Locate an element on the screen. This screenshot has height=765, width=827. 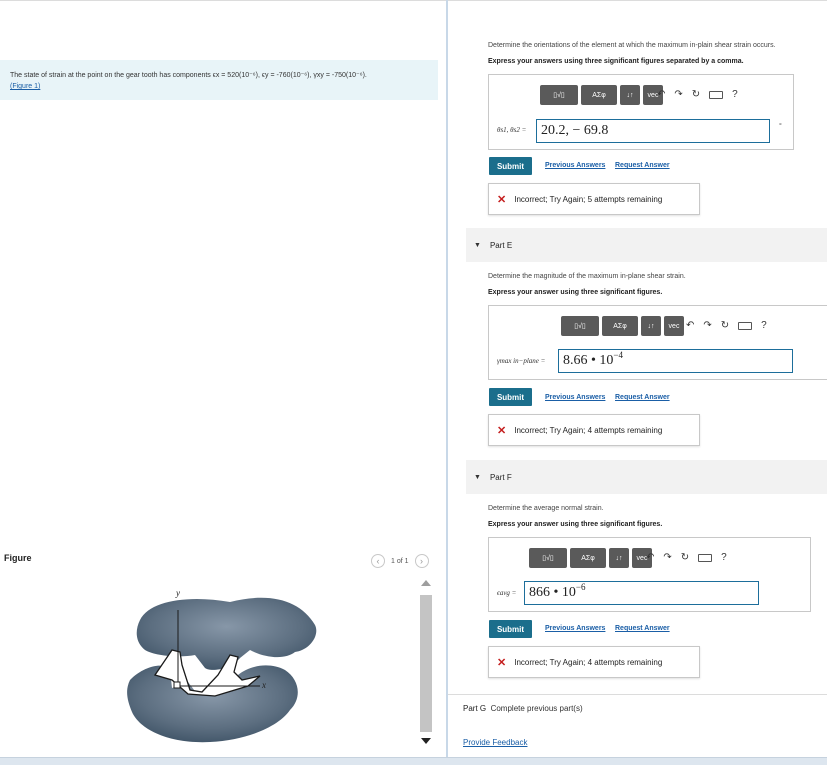
part-f-submit-button: Submit is located at coordinates (510, 629).